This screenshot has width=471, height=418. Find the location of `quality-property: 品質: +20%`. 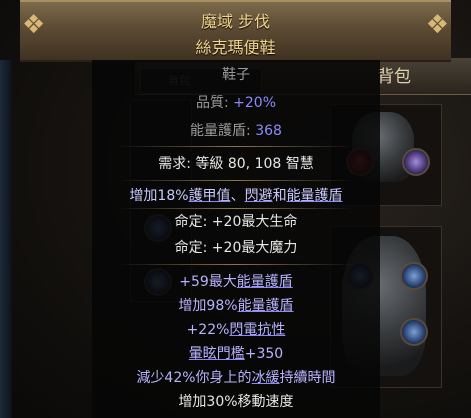

quality-property: 品質: +20% is located at coordinates (236, 103).